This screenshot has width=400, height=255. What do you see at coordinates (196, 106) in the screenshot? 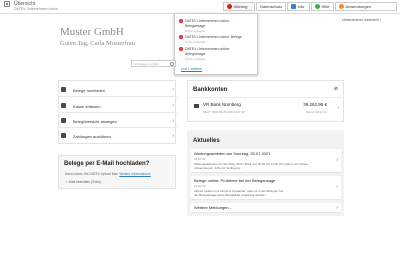
I see `bank-icon` at bounding box center [196, 106].